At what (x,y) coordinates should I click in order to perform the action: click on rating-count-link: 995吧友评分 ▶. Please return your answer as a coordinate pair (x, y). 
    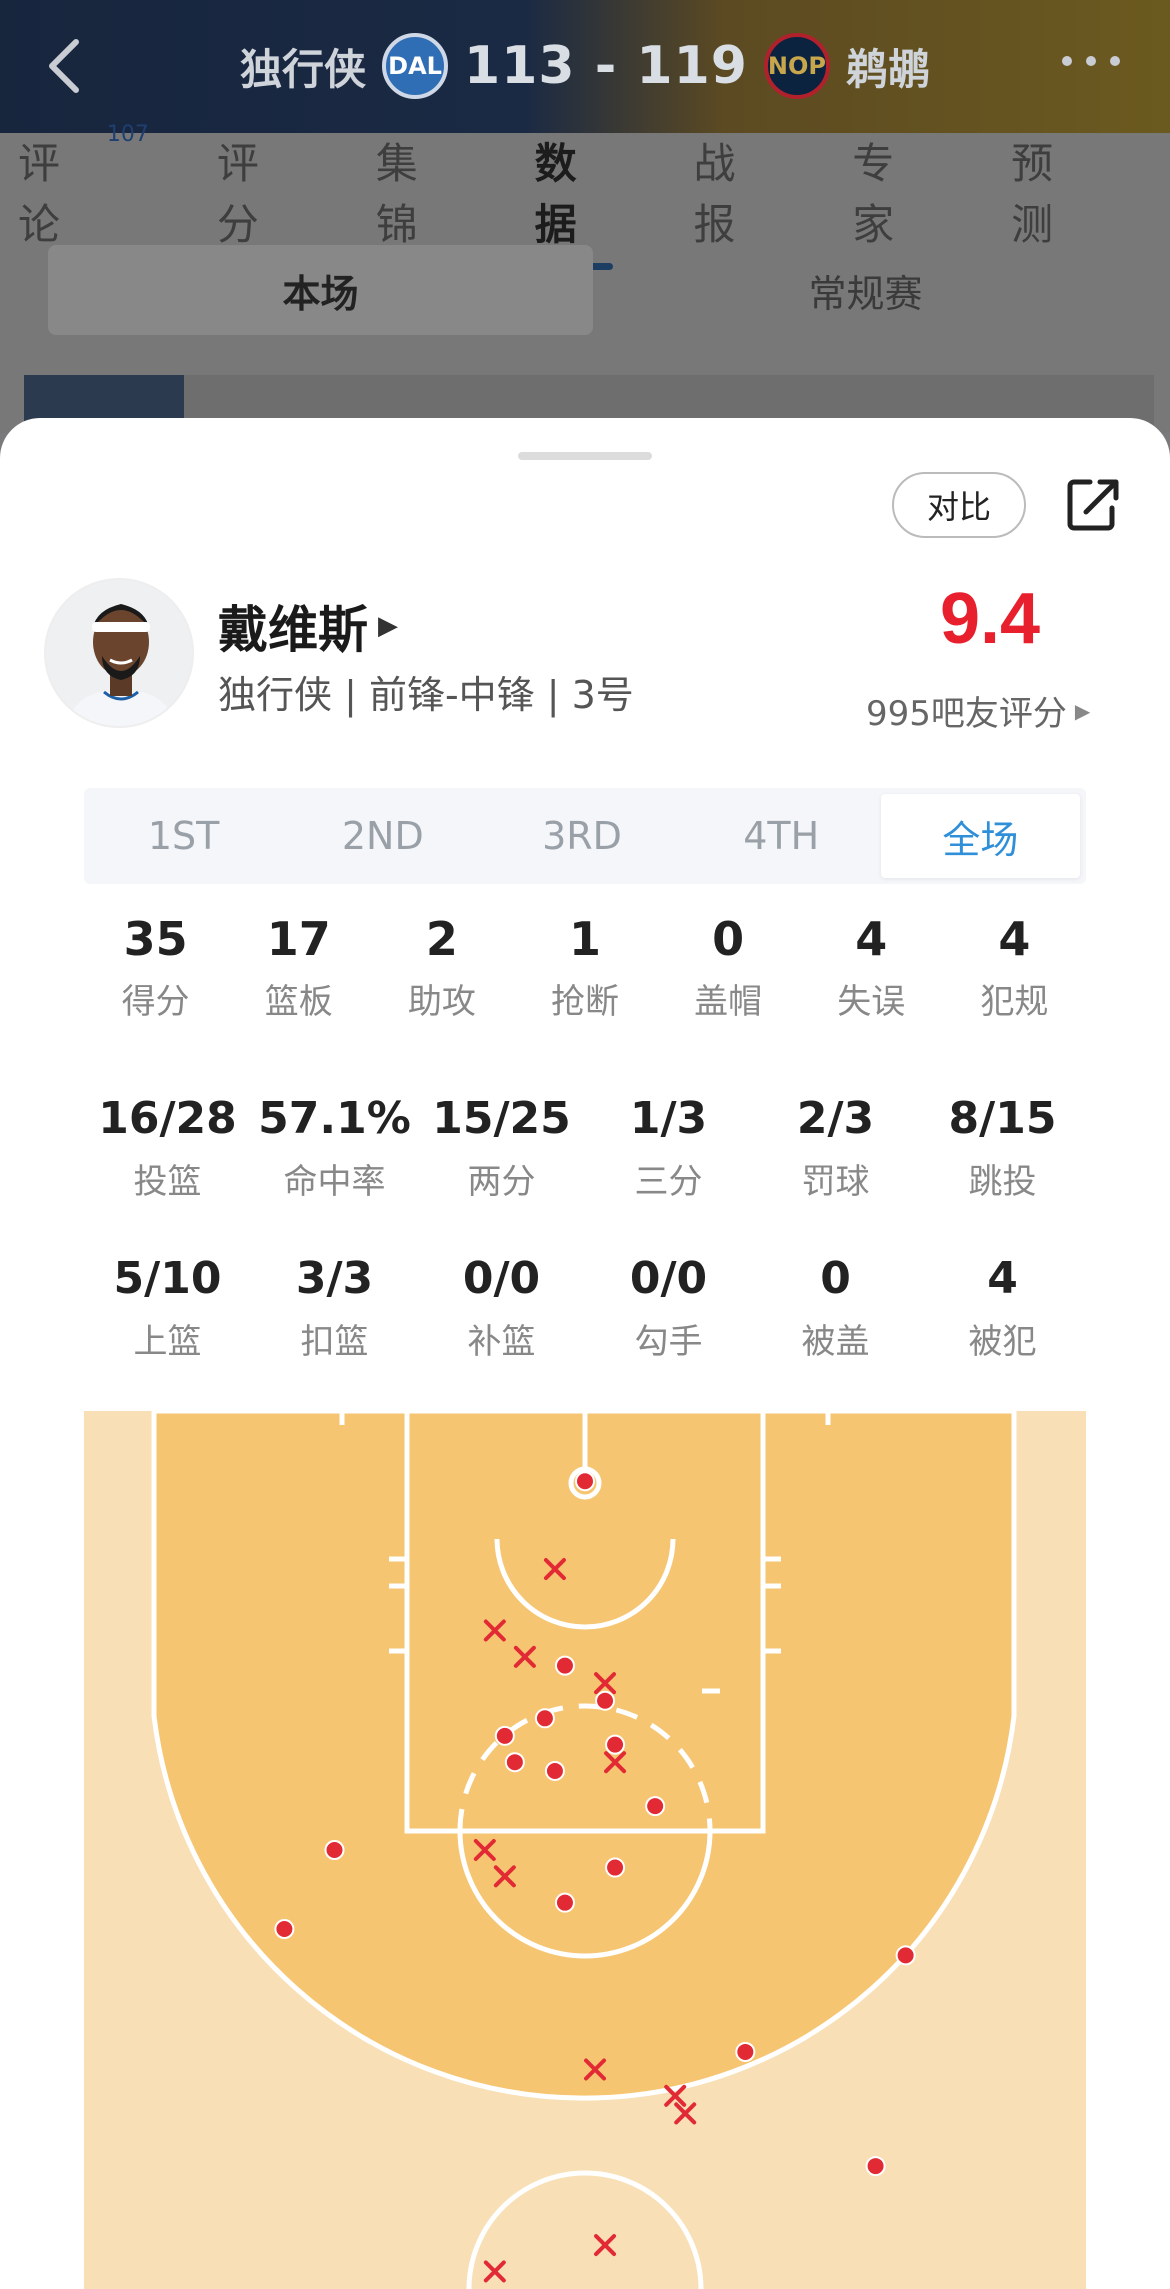
    Looking at the image, I should click on (978, 710).